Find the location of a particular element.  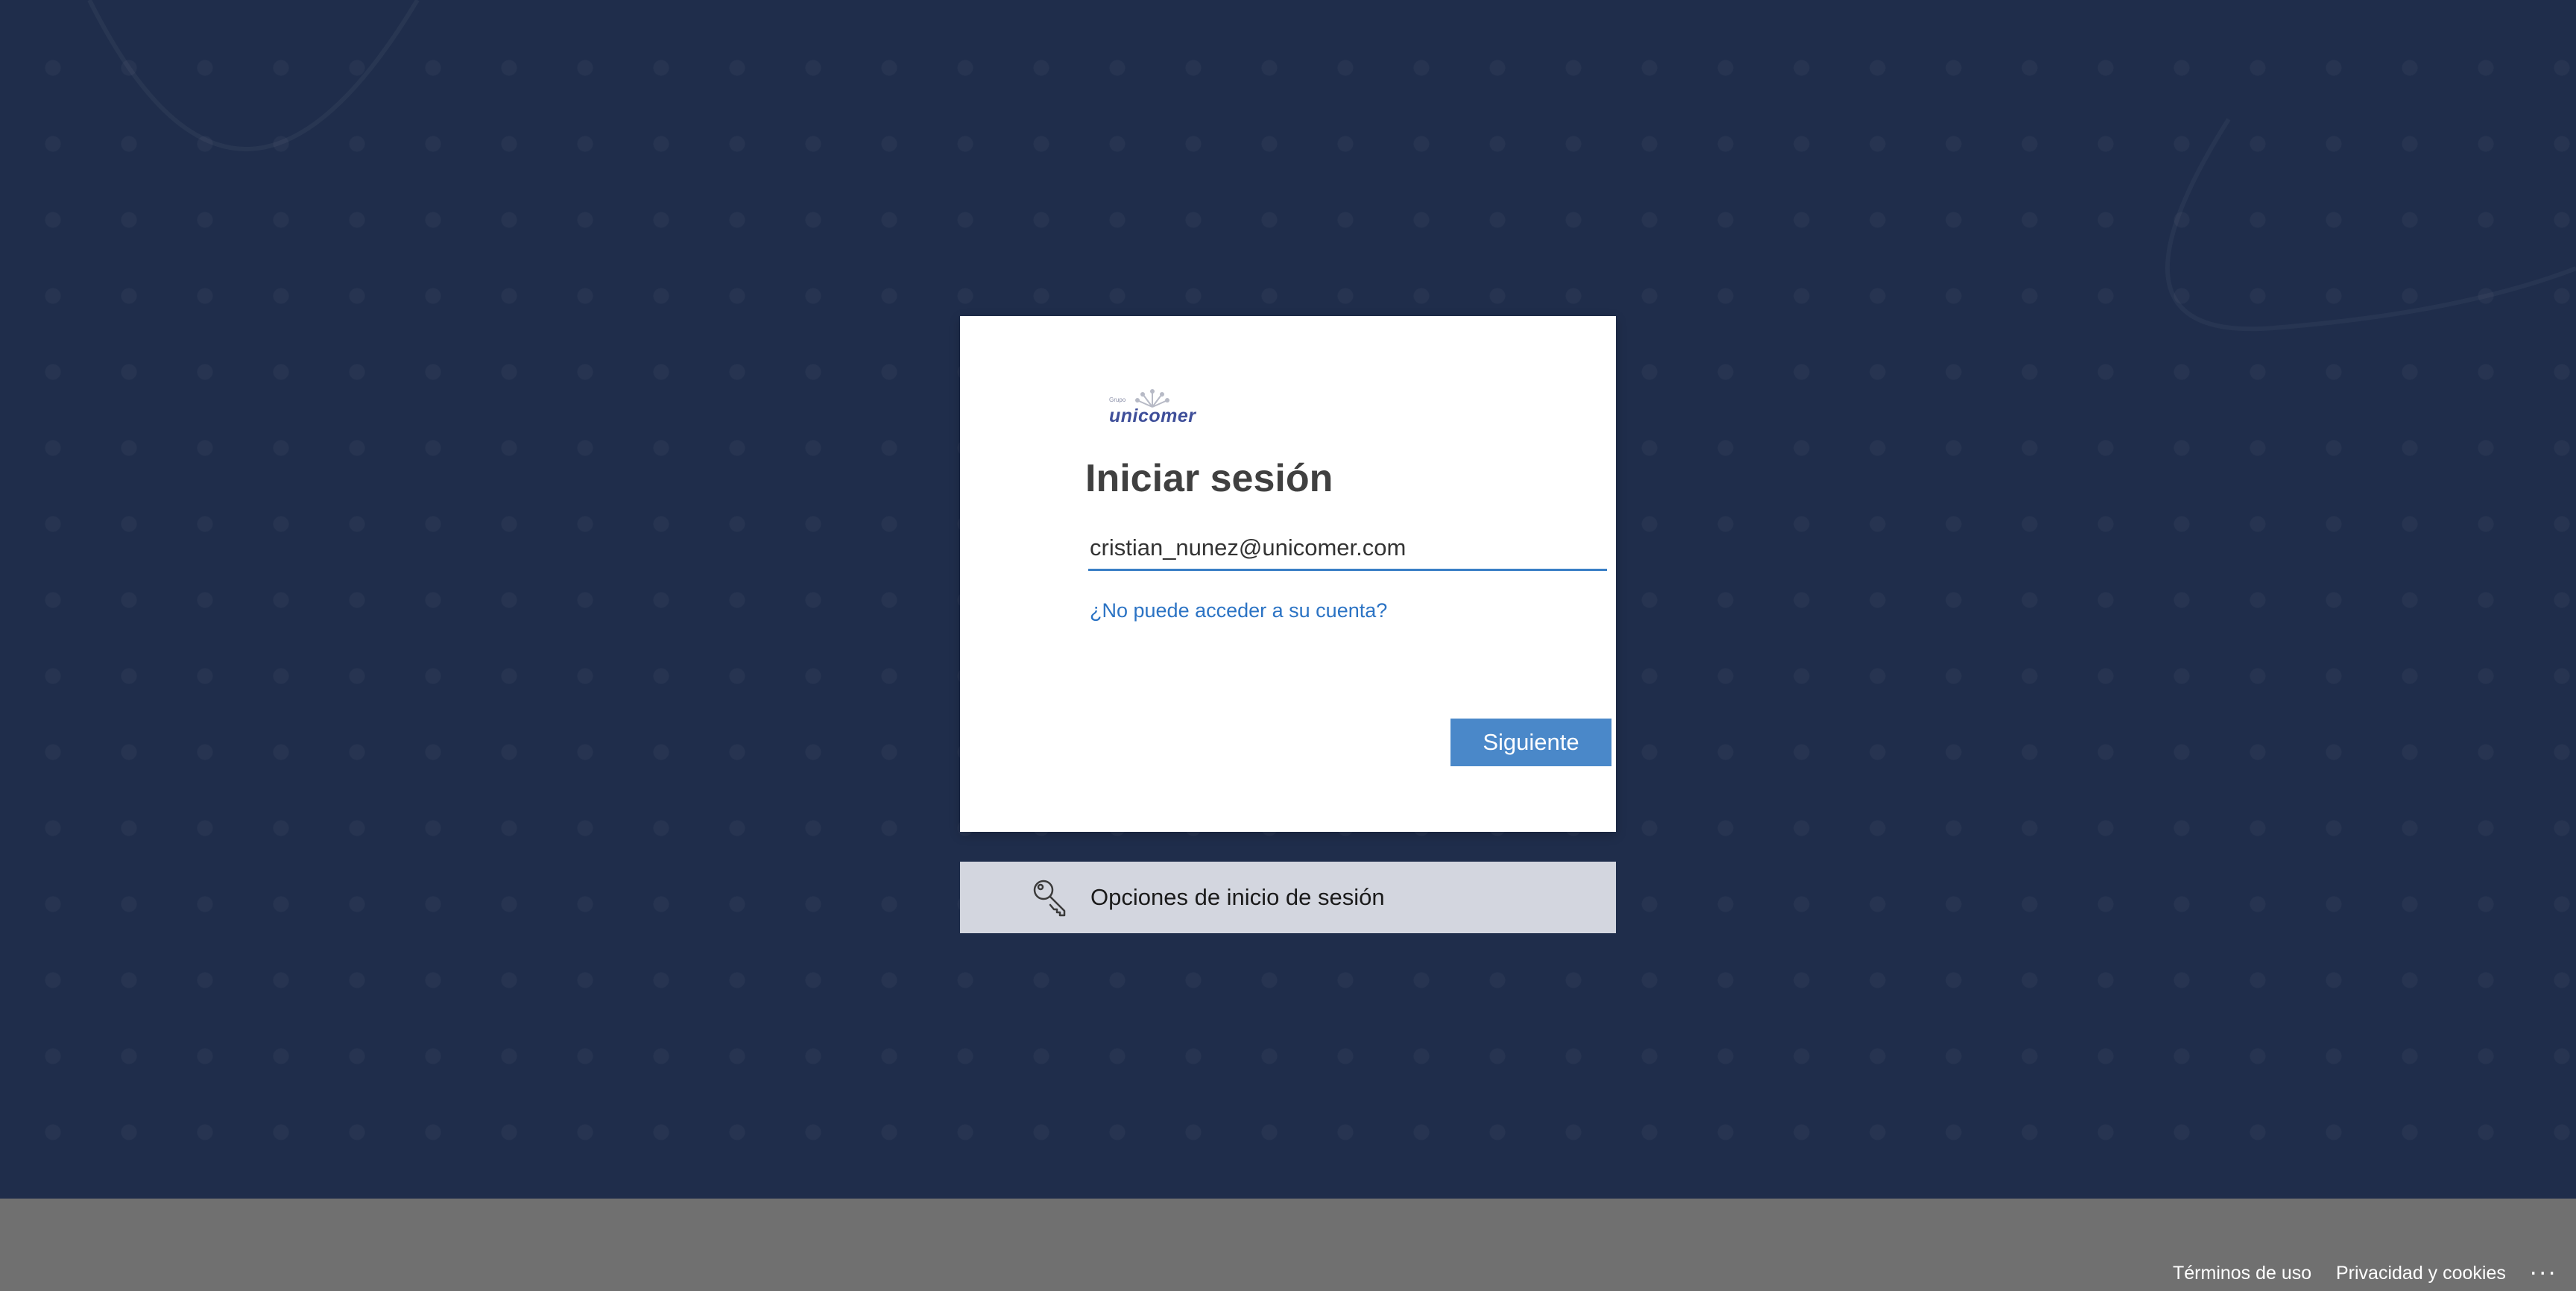

signin-options-button: Opciones de inicio de sesión is located at coordinates (1288, 897).